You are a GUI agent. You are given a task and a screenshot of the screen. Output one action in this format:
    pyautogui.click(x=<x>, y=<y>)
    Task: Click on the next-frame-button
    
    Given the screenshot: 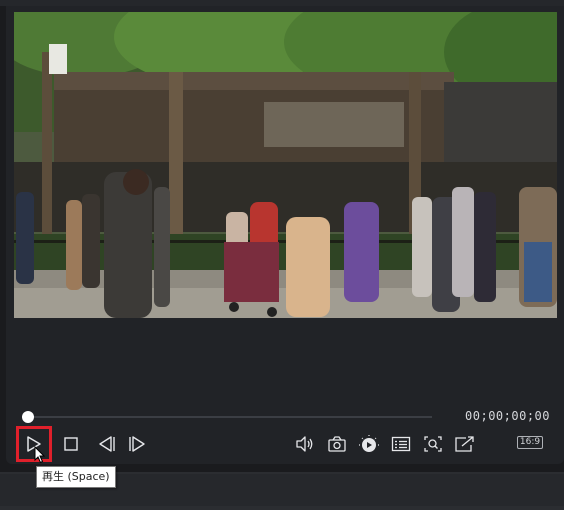 What is the action you would take?
    pyautogui.click(x=138, y=444)
    